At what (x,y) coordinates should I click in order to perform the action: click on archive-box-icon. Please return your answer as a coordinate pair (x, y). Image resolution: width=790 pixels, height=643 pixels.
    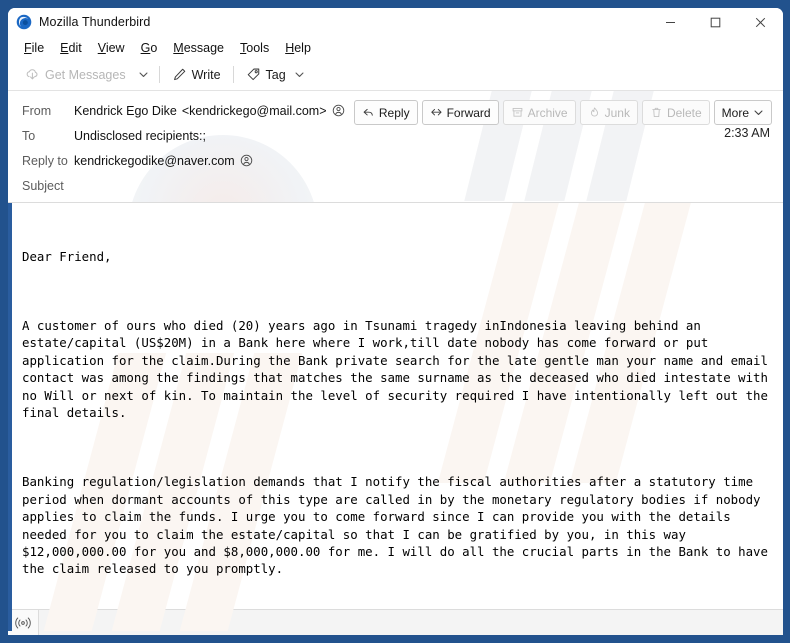
    Looking at the image, I should click on (517, 112).